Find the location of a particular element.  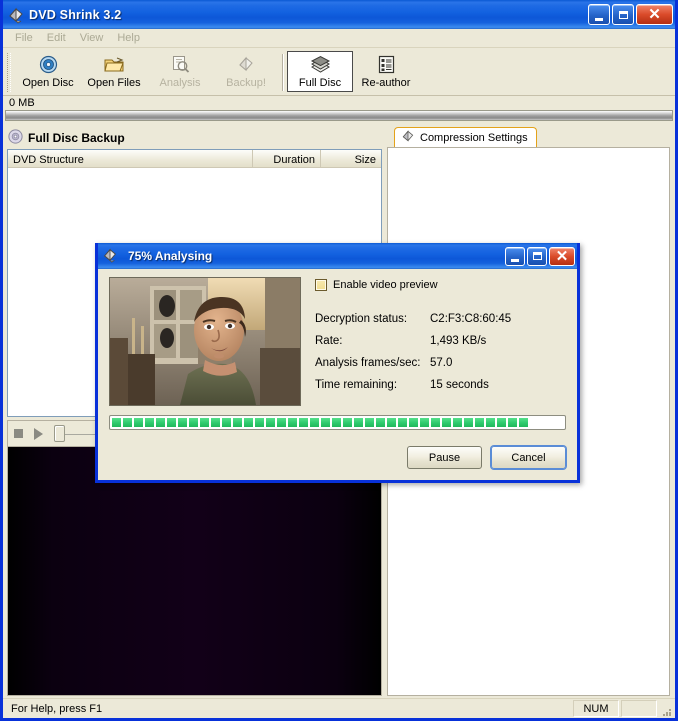

toolbar-button-open-files: Open Files is located at coordinates (114, 71).